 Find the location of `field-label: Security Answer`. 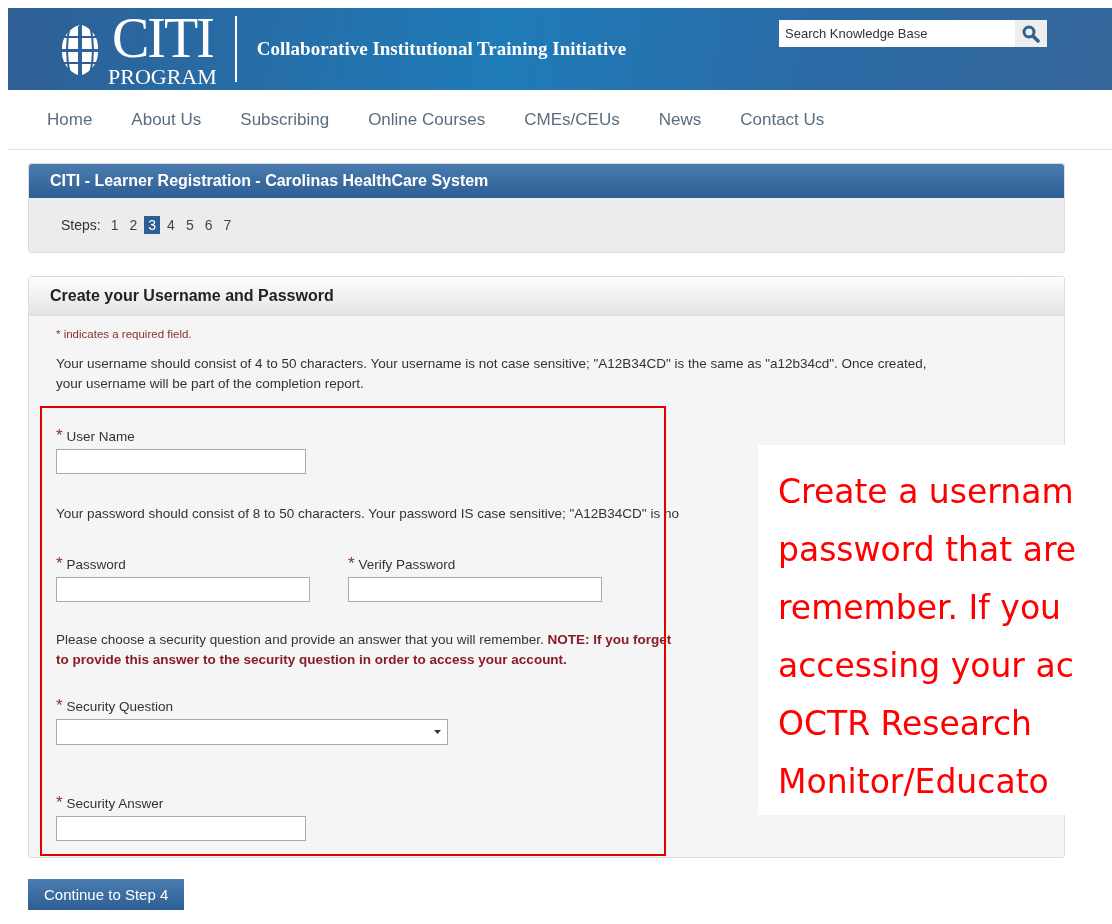

field-label: Security Answer is located at coordinates (115, 803).